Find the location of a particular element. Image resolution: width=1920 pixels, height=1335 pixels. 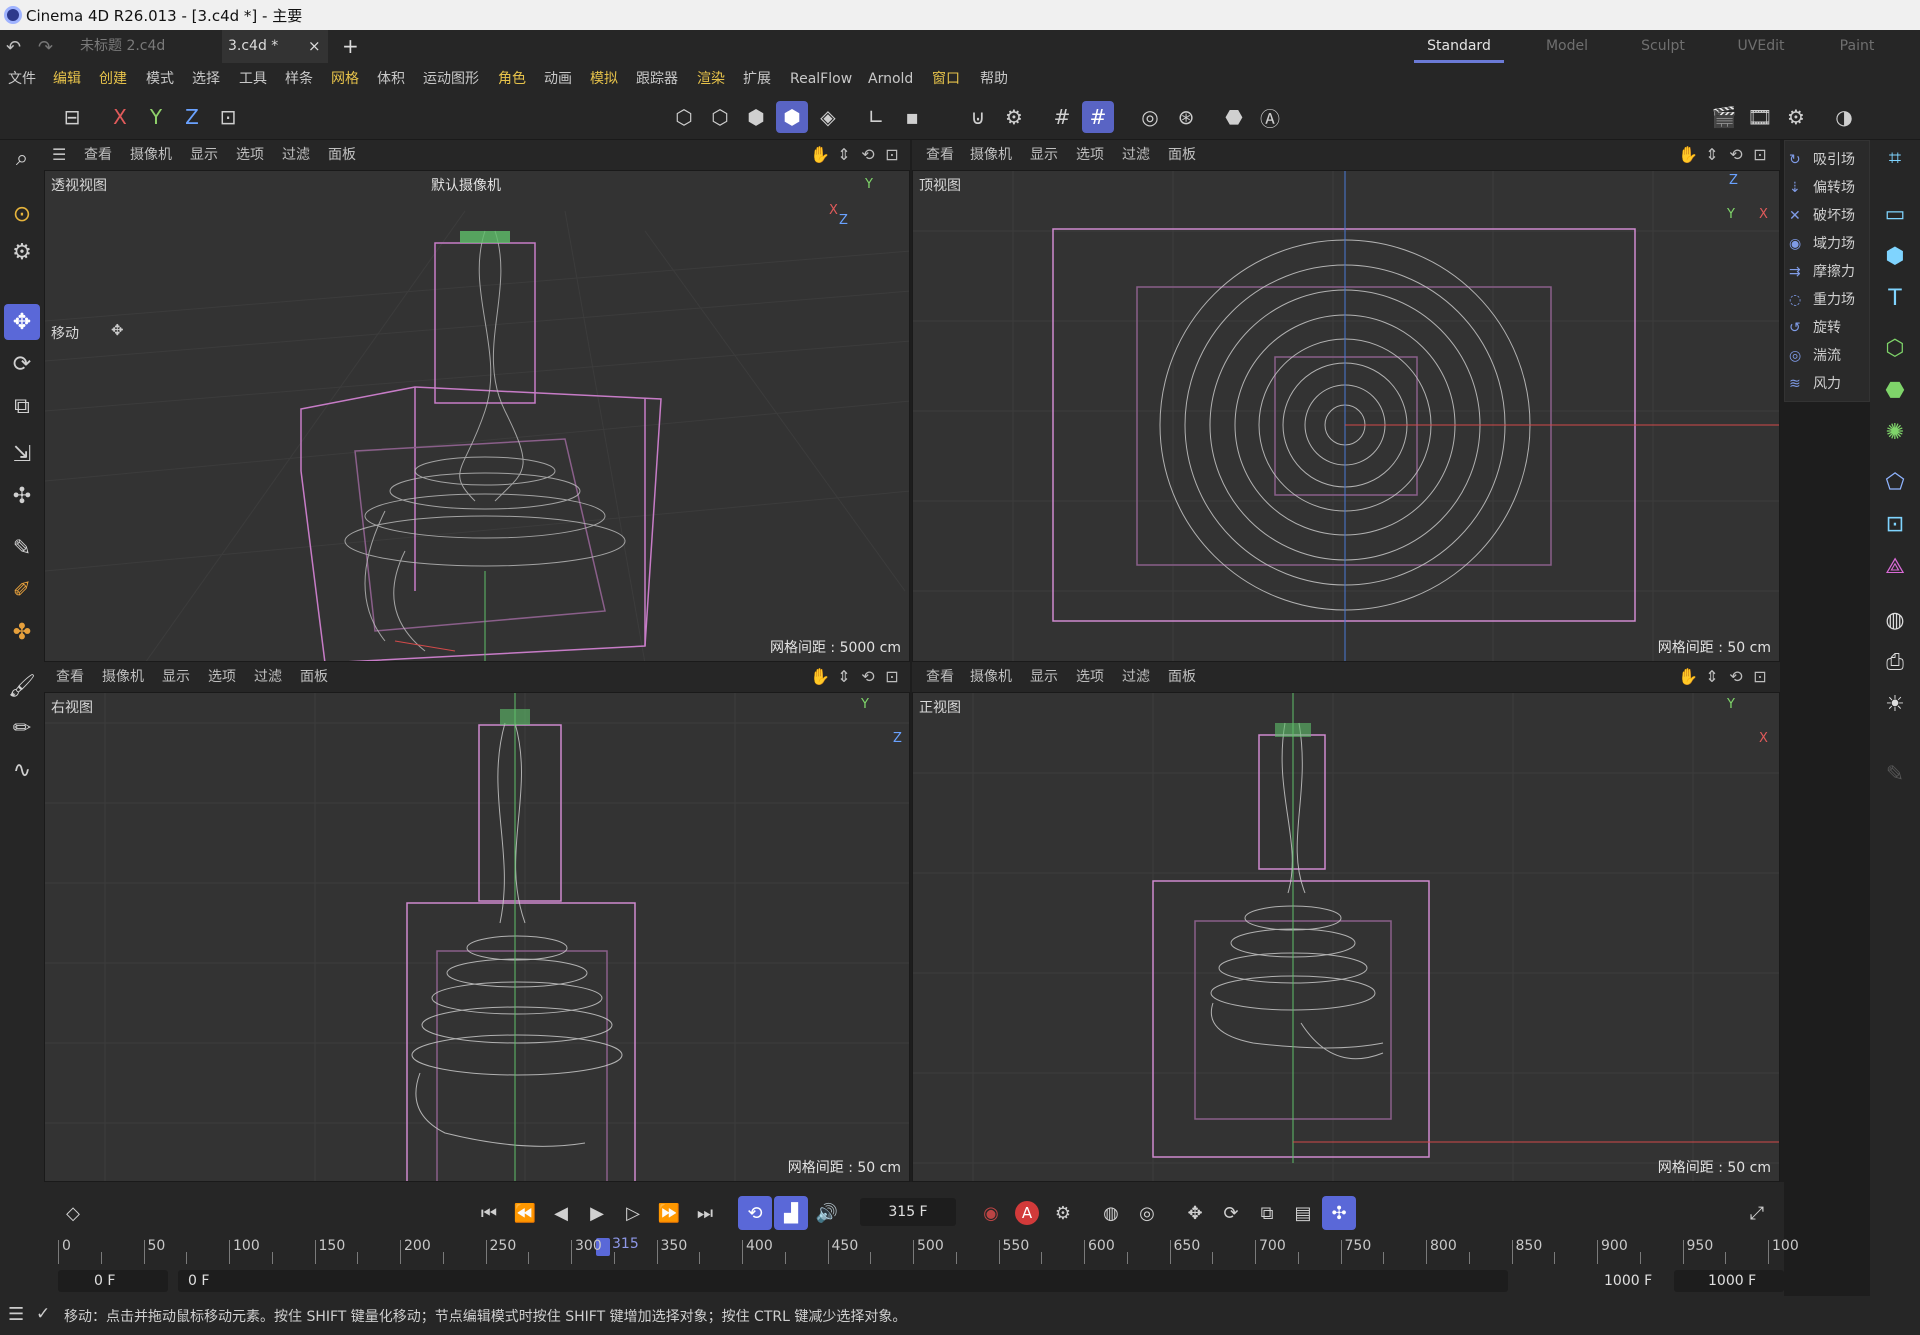

render-object-icon: ⬣ is located at coordinates (1234, 117).